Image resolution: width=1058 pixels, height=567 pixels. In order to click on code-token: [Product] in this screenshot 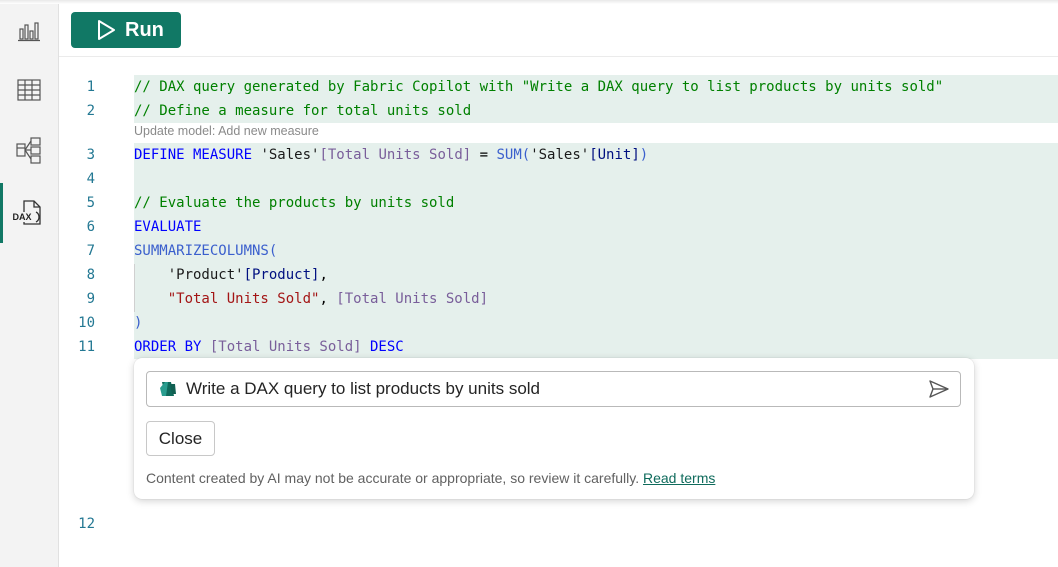, I will do `click(281, 275)`.